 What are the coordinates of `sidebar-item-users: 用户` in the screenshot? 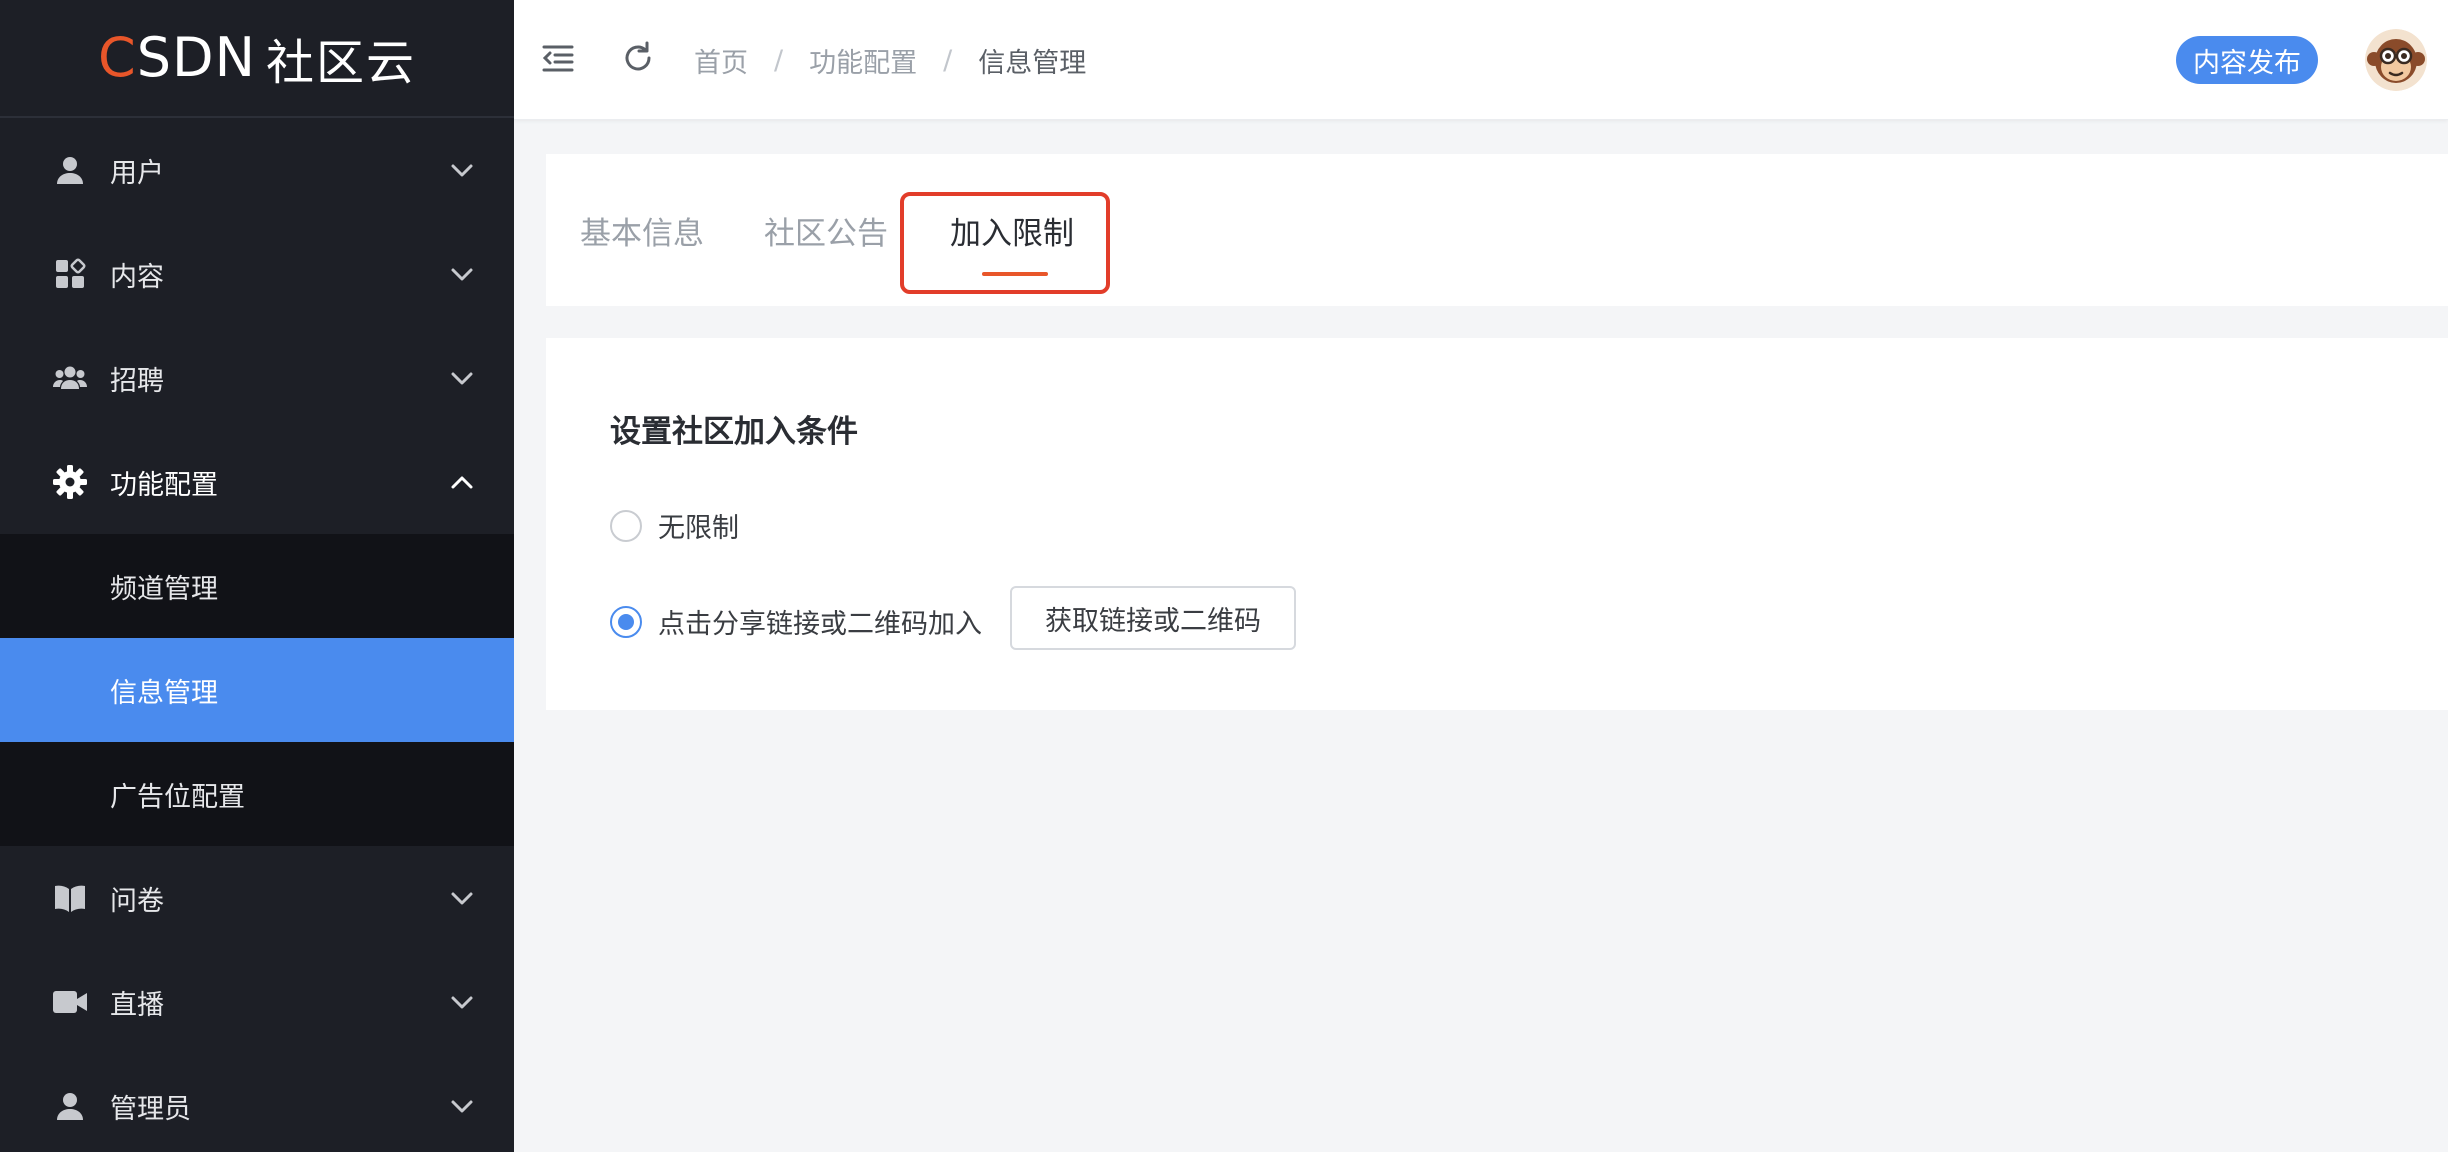 It's located at (257, 170).